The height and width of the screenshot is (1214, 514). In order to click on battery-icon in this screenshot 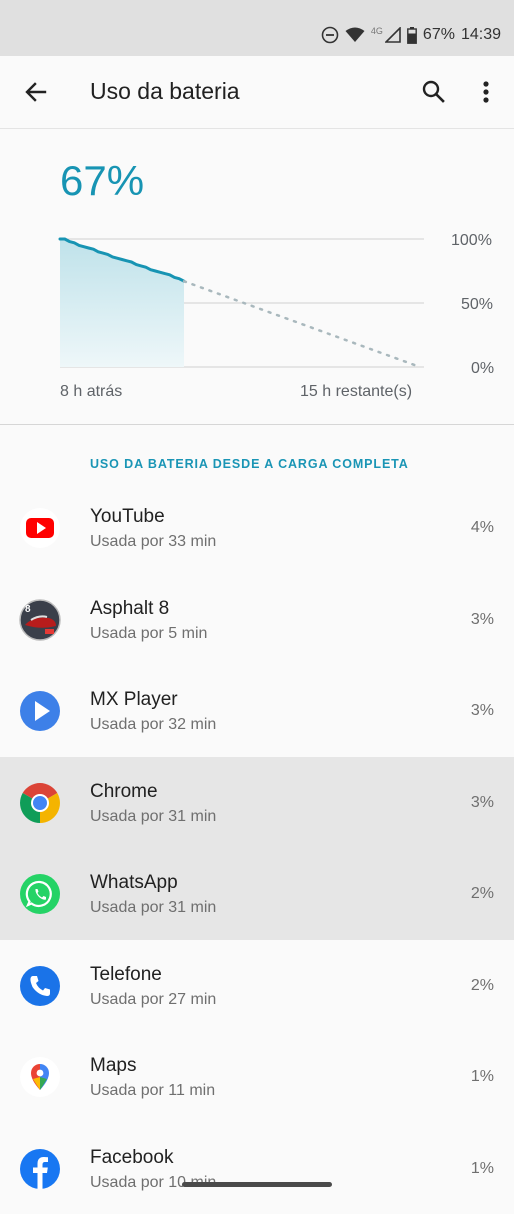, I will do `click(412, 35)`.